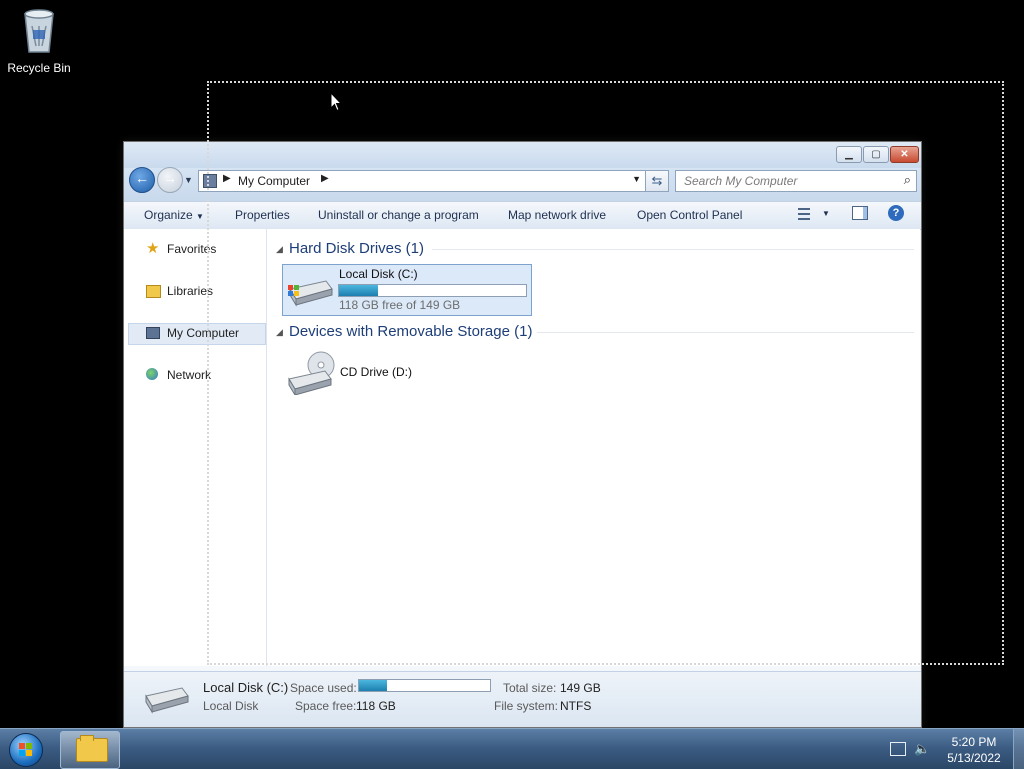  What do you see at coordinates (974, 758) in the screenshot?
I see `clock-date: 5/13/2022` at bounding box center [974, 758].